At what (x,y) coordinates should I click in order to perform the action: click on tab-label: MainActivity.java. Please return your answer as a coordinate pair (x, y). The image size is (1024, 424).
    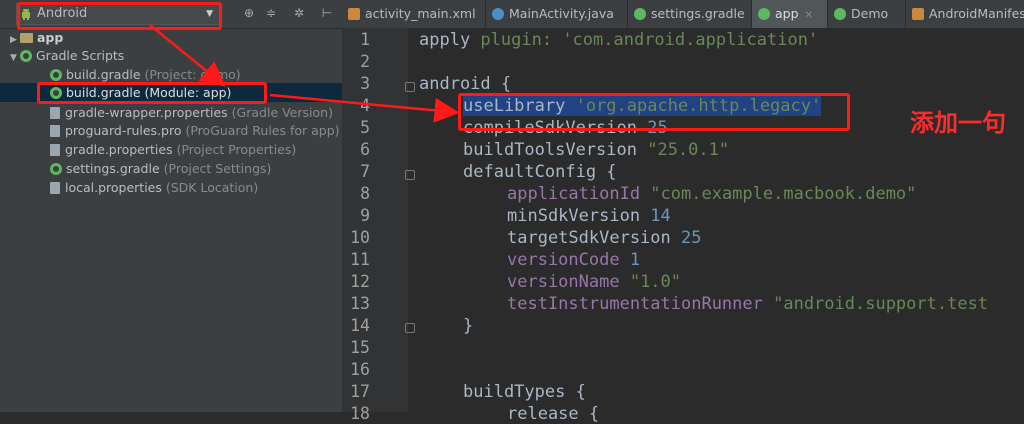
    Looking at the image, I should click on (561, 13).